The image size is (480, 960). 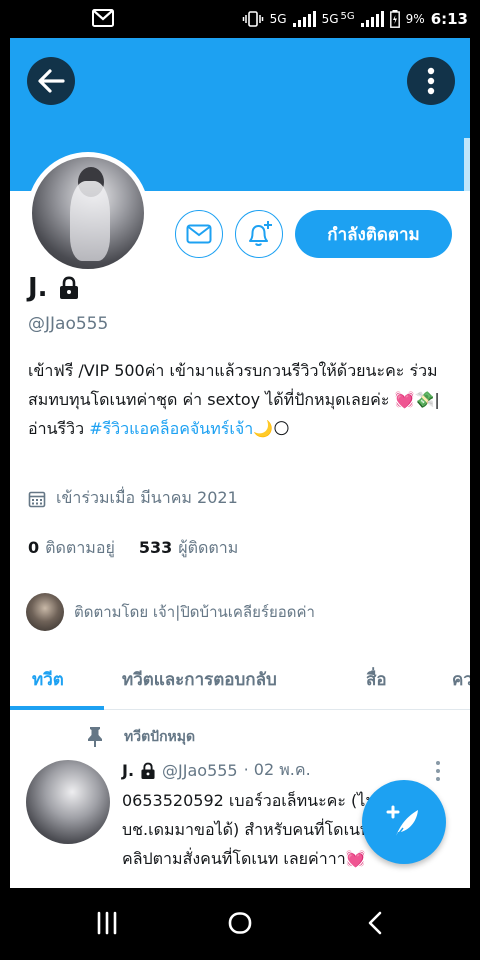 I want to click on profile-tabs: ทวีต ทวีตและการตอบกลับ สื่อ คว, so click(x=240, y=679).